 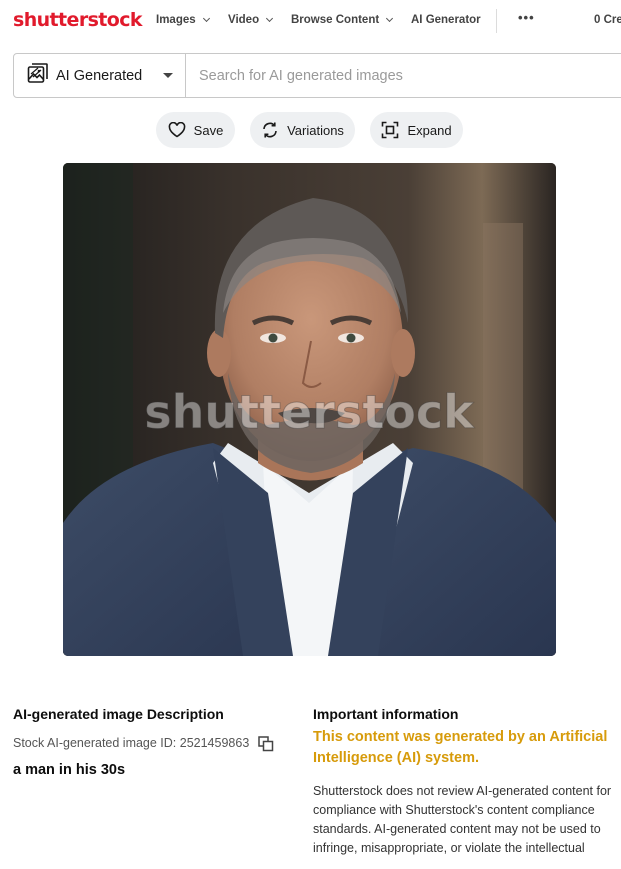 I want to click on important-info-heading: Important information, so click(x=386, y=714).